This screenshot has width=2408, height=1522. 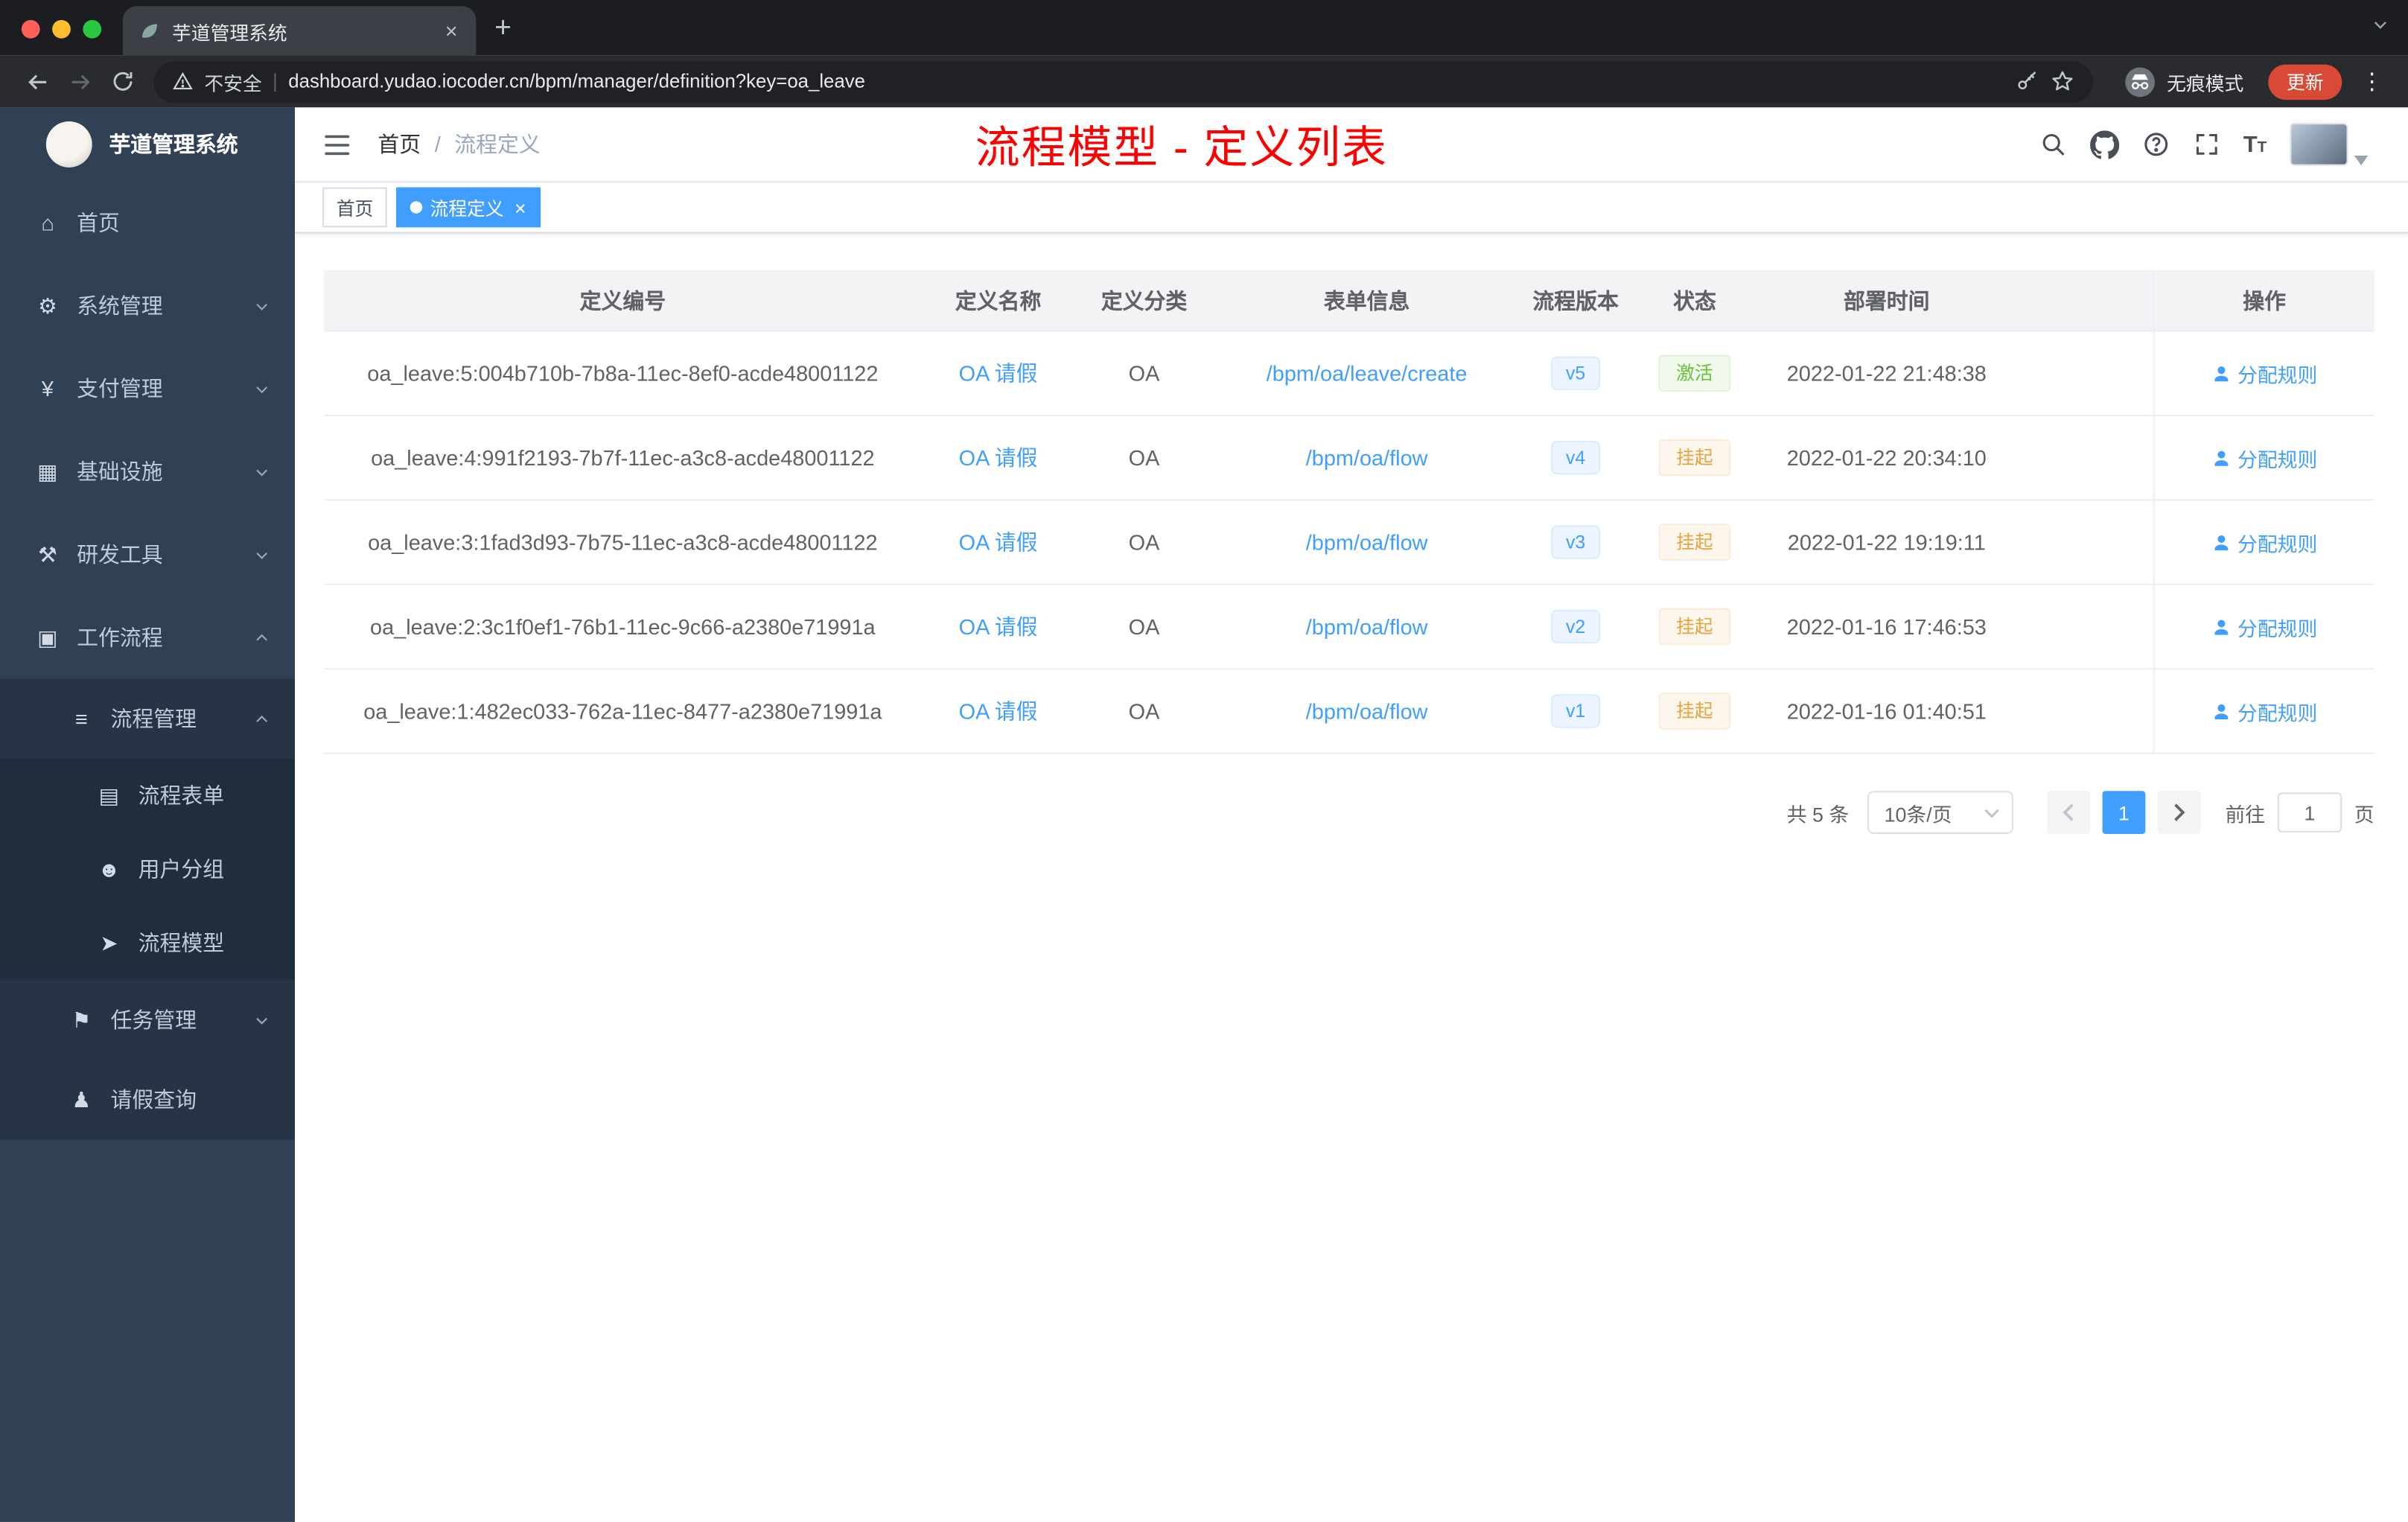 I want to click on incognito-icon, so click(x=2140, y=81).